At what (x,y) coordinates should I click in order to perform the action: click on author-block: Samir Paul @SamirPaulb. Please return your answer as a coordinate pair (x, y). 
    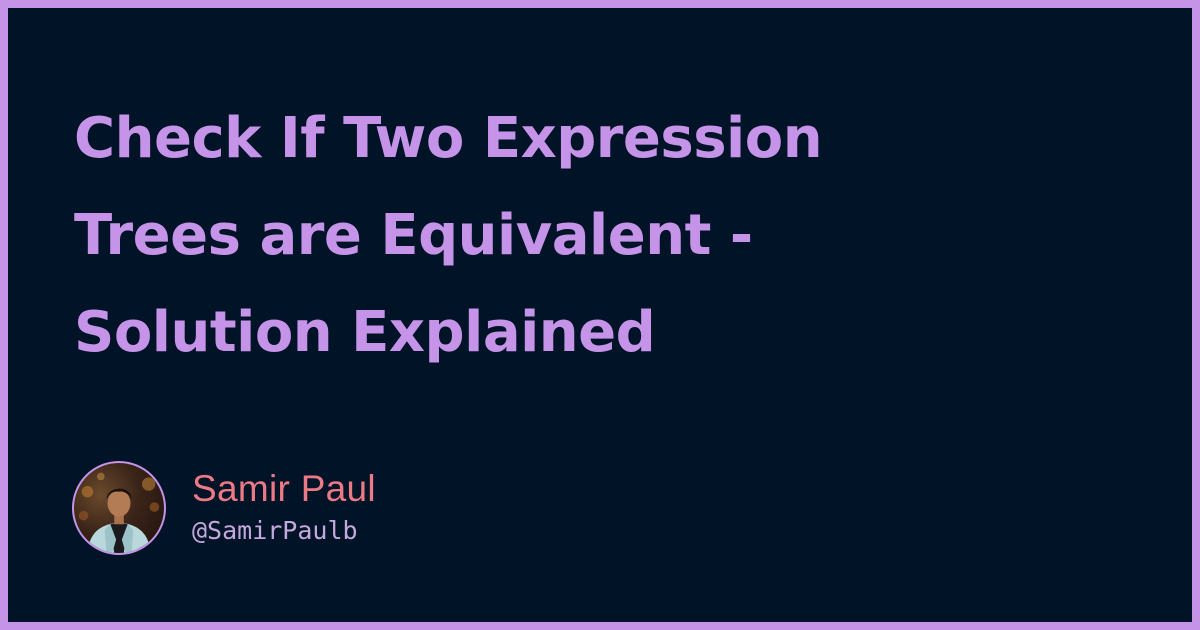
    Looking at the image, I should click on (224, 508).